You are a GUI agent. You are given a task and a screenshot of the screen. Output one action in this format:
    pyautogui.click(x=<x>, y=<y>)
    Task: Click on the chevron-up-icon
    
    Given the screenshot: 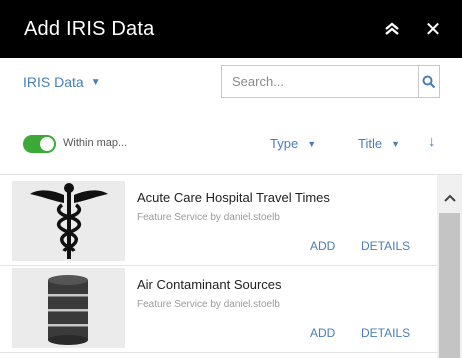 What is the action you would take?
    pyautogui.click(x=450, y=198)
    